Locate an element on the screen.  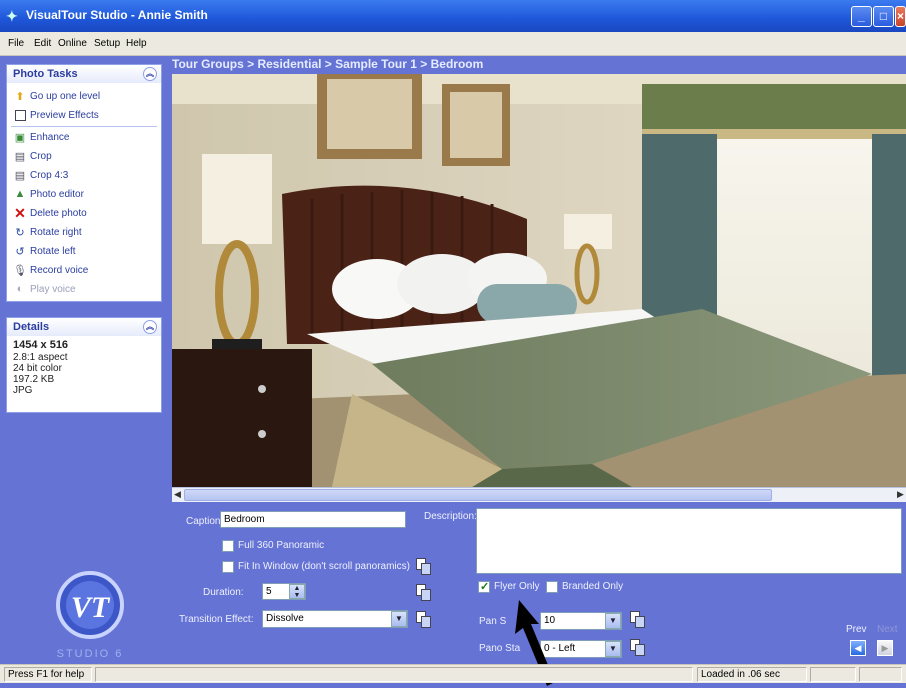
task-photo-editor: ▲ Photo editor is located at coordinates (48, 194).